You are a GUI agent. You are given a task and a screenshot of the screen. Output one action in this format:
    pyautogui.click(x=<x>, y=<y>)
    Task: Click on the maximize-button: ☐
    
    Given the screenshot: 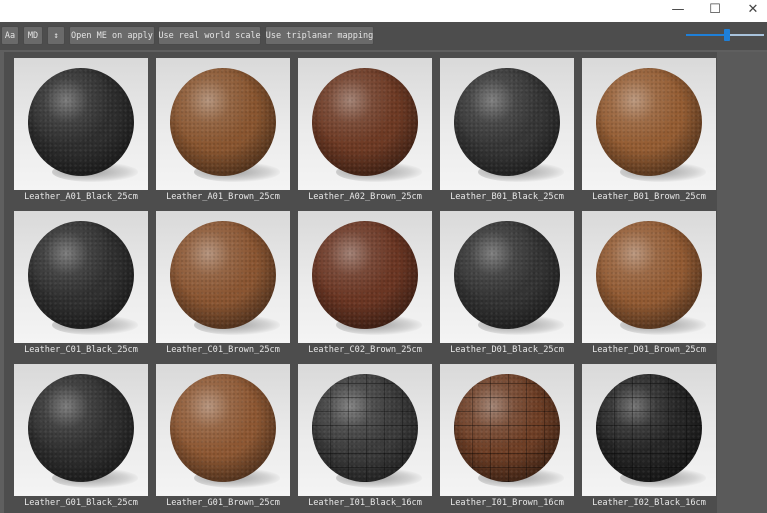 What is the action you would take?
    pyautogui.click(x=715, y=9)
    